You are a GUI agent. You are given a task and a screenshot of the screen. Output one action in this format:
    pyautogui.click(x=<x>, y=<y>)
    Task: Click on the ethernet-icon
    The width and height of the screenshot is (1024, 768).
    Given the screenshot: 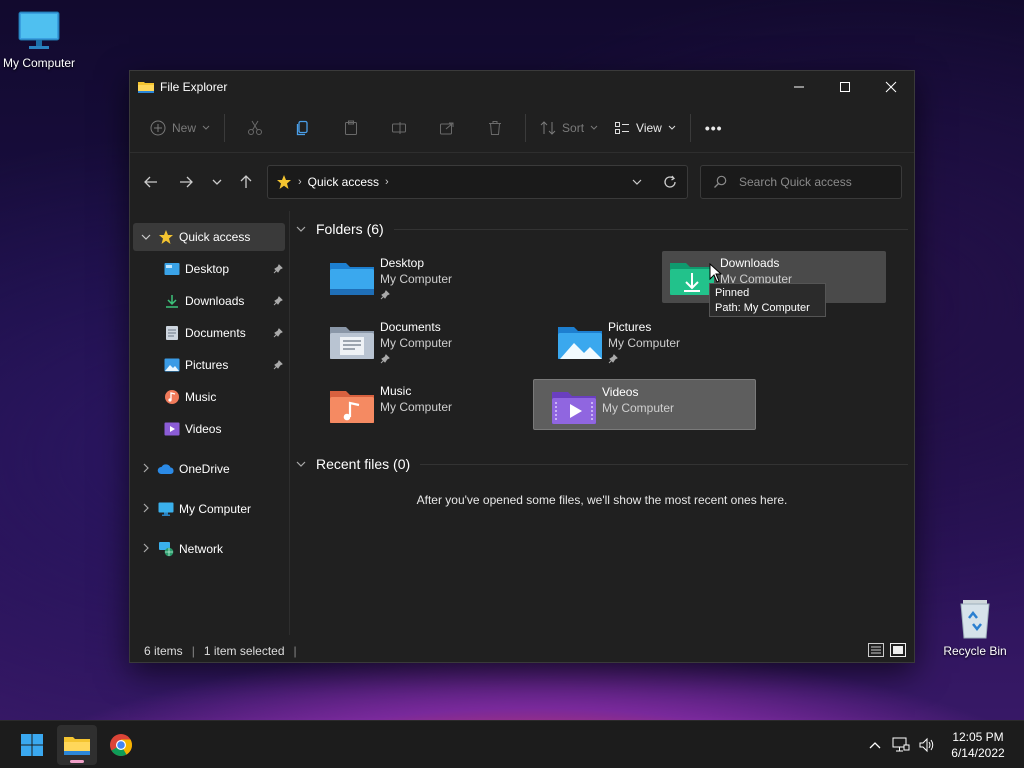 What is the action you would take?
    pyautogui.click(x=901, y=744)
    